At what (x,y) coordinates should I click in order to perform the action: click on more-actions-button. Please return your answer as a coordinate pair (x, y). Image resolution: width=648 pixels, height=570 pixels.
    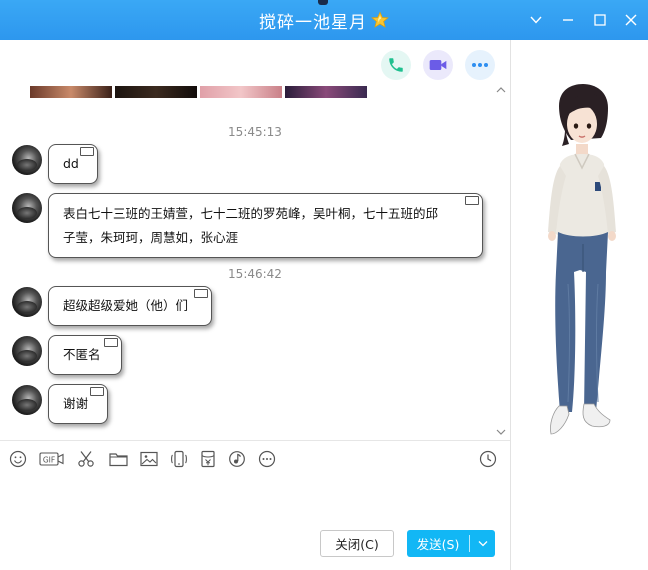
    Looking at the image, I should click on (480, 65).